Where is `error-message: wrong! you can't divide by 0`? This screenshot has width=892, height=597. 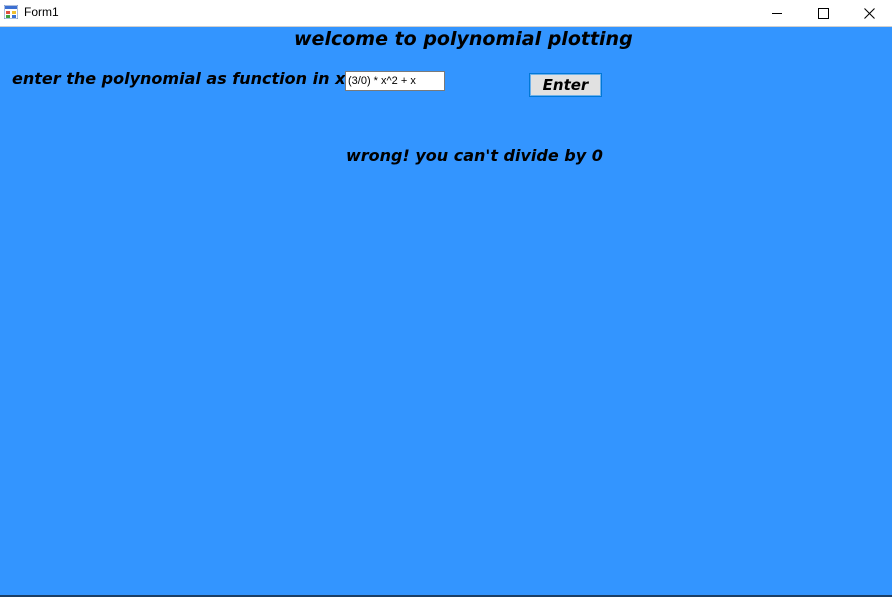
error-message: wrong! you can't divide by 0 is located at coordinates (474, 155).